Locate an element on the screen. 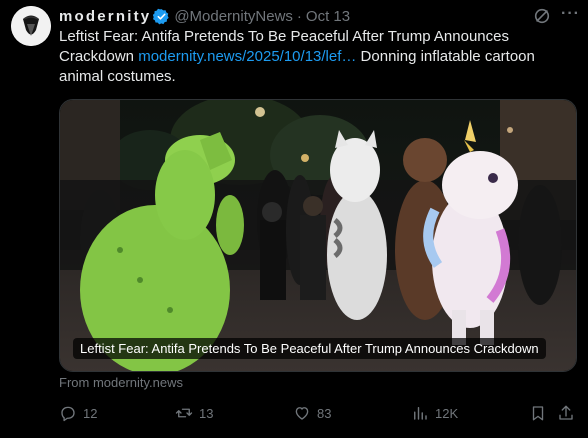 The image size is (588, 438). repost-icon is located at coordinates (184, 413).